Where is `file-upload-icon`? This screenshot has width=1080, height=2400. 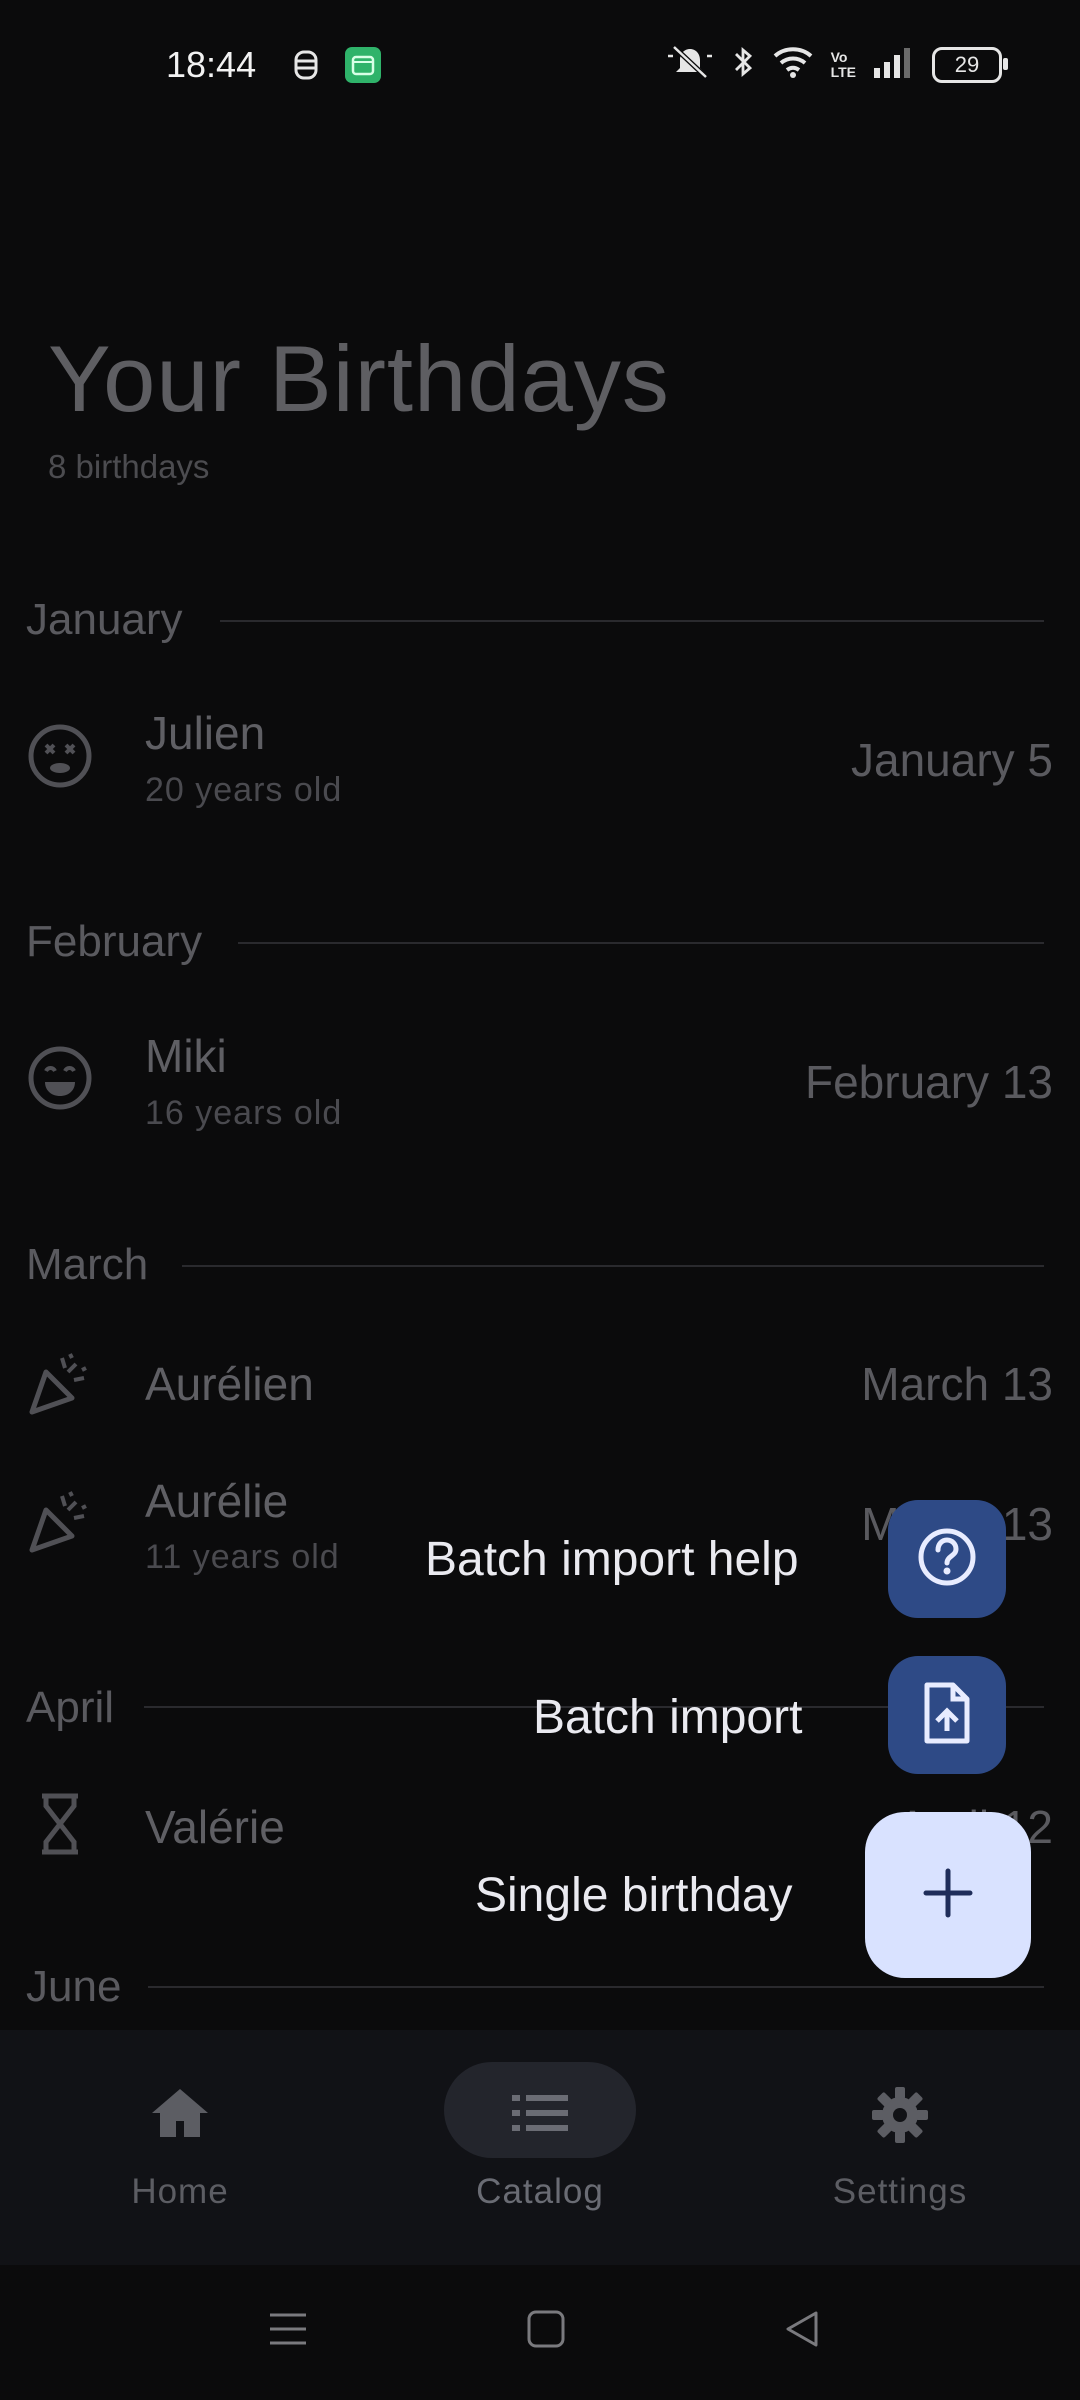
file-upload-icon is located at coordinates (947, 1715).